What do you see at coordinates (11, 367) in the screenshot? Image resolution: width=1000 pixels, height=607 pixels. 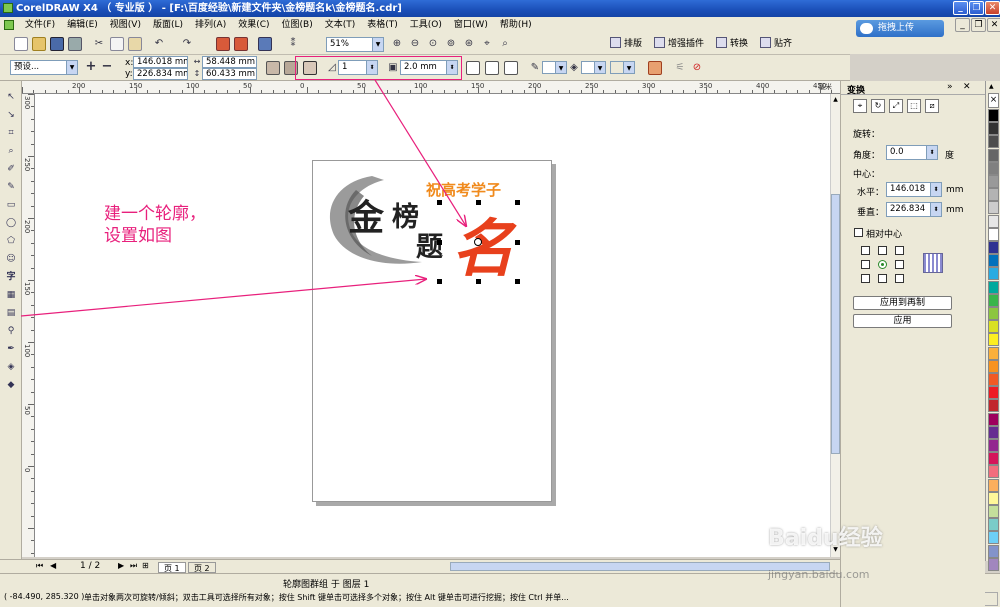 I see `fill-tool-icon: ◈` at bounding box center [11, 367].